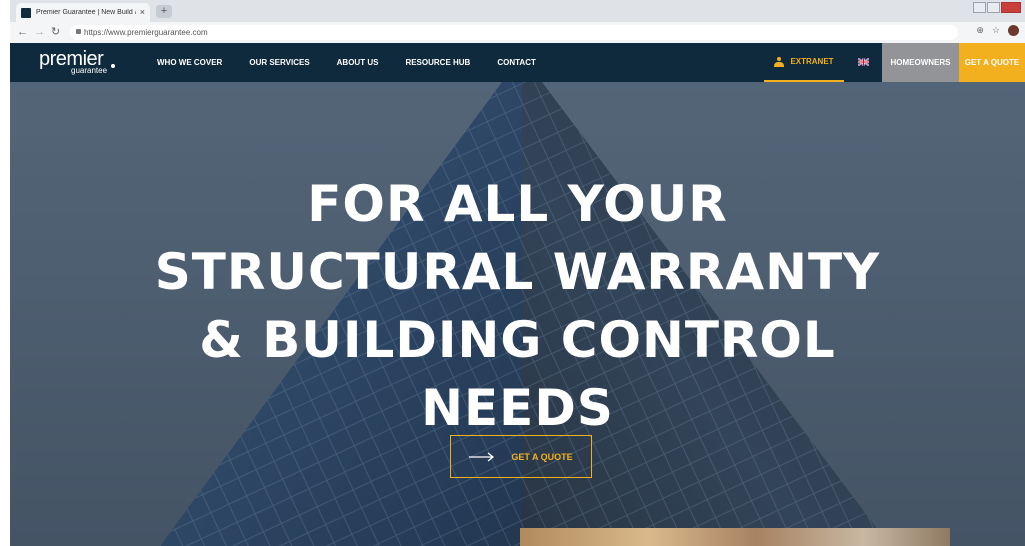 Image resolution: width=1025 pixels, height=546 pixels. What do you see at coordinates (279, 62) in the screenshot?
I see `nav-our-services: OUR SERVICES` at bounding box center [279, 62].